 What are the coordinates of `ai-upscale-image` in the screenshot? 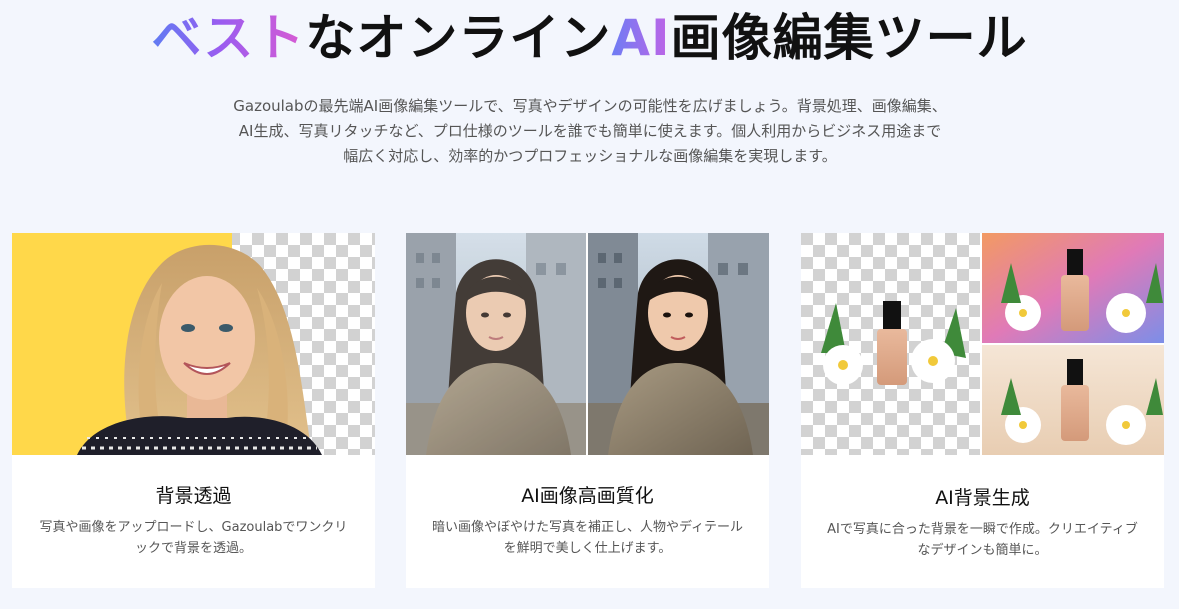 It's located at (587, 344).